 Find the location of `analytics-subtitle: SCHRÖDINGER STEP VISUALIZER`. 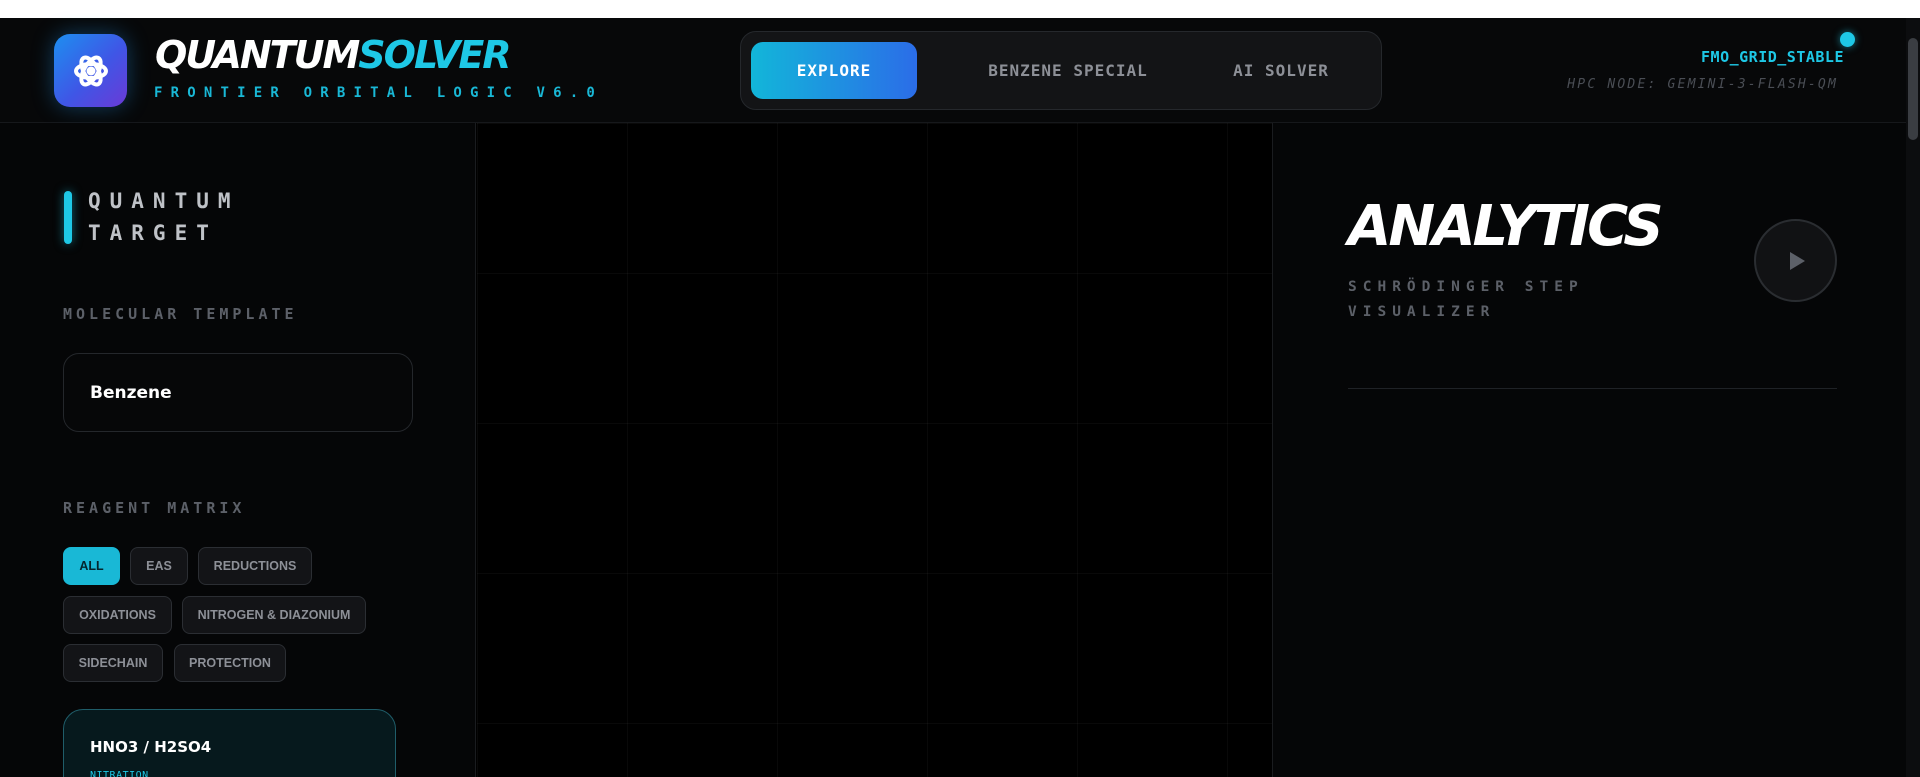

analytics-subtitle: SCHRÖDINGER STEP VISUALIZER is located at coordinates (1466, 299).